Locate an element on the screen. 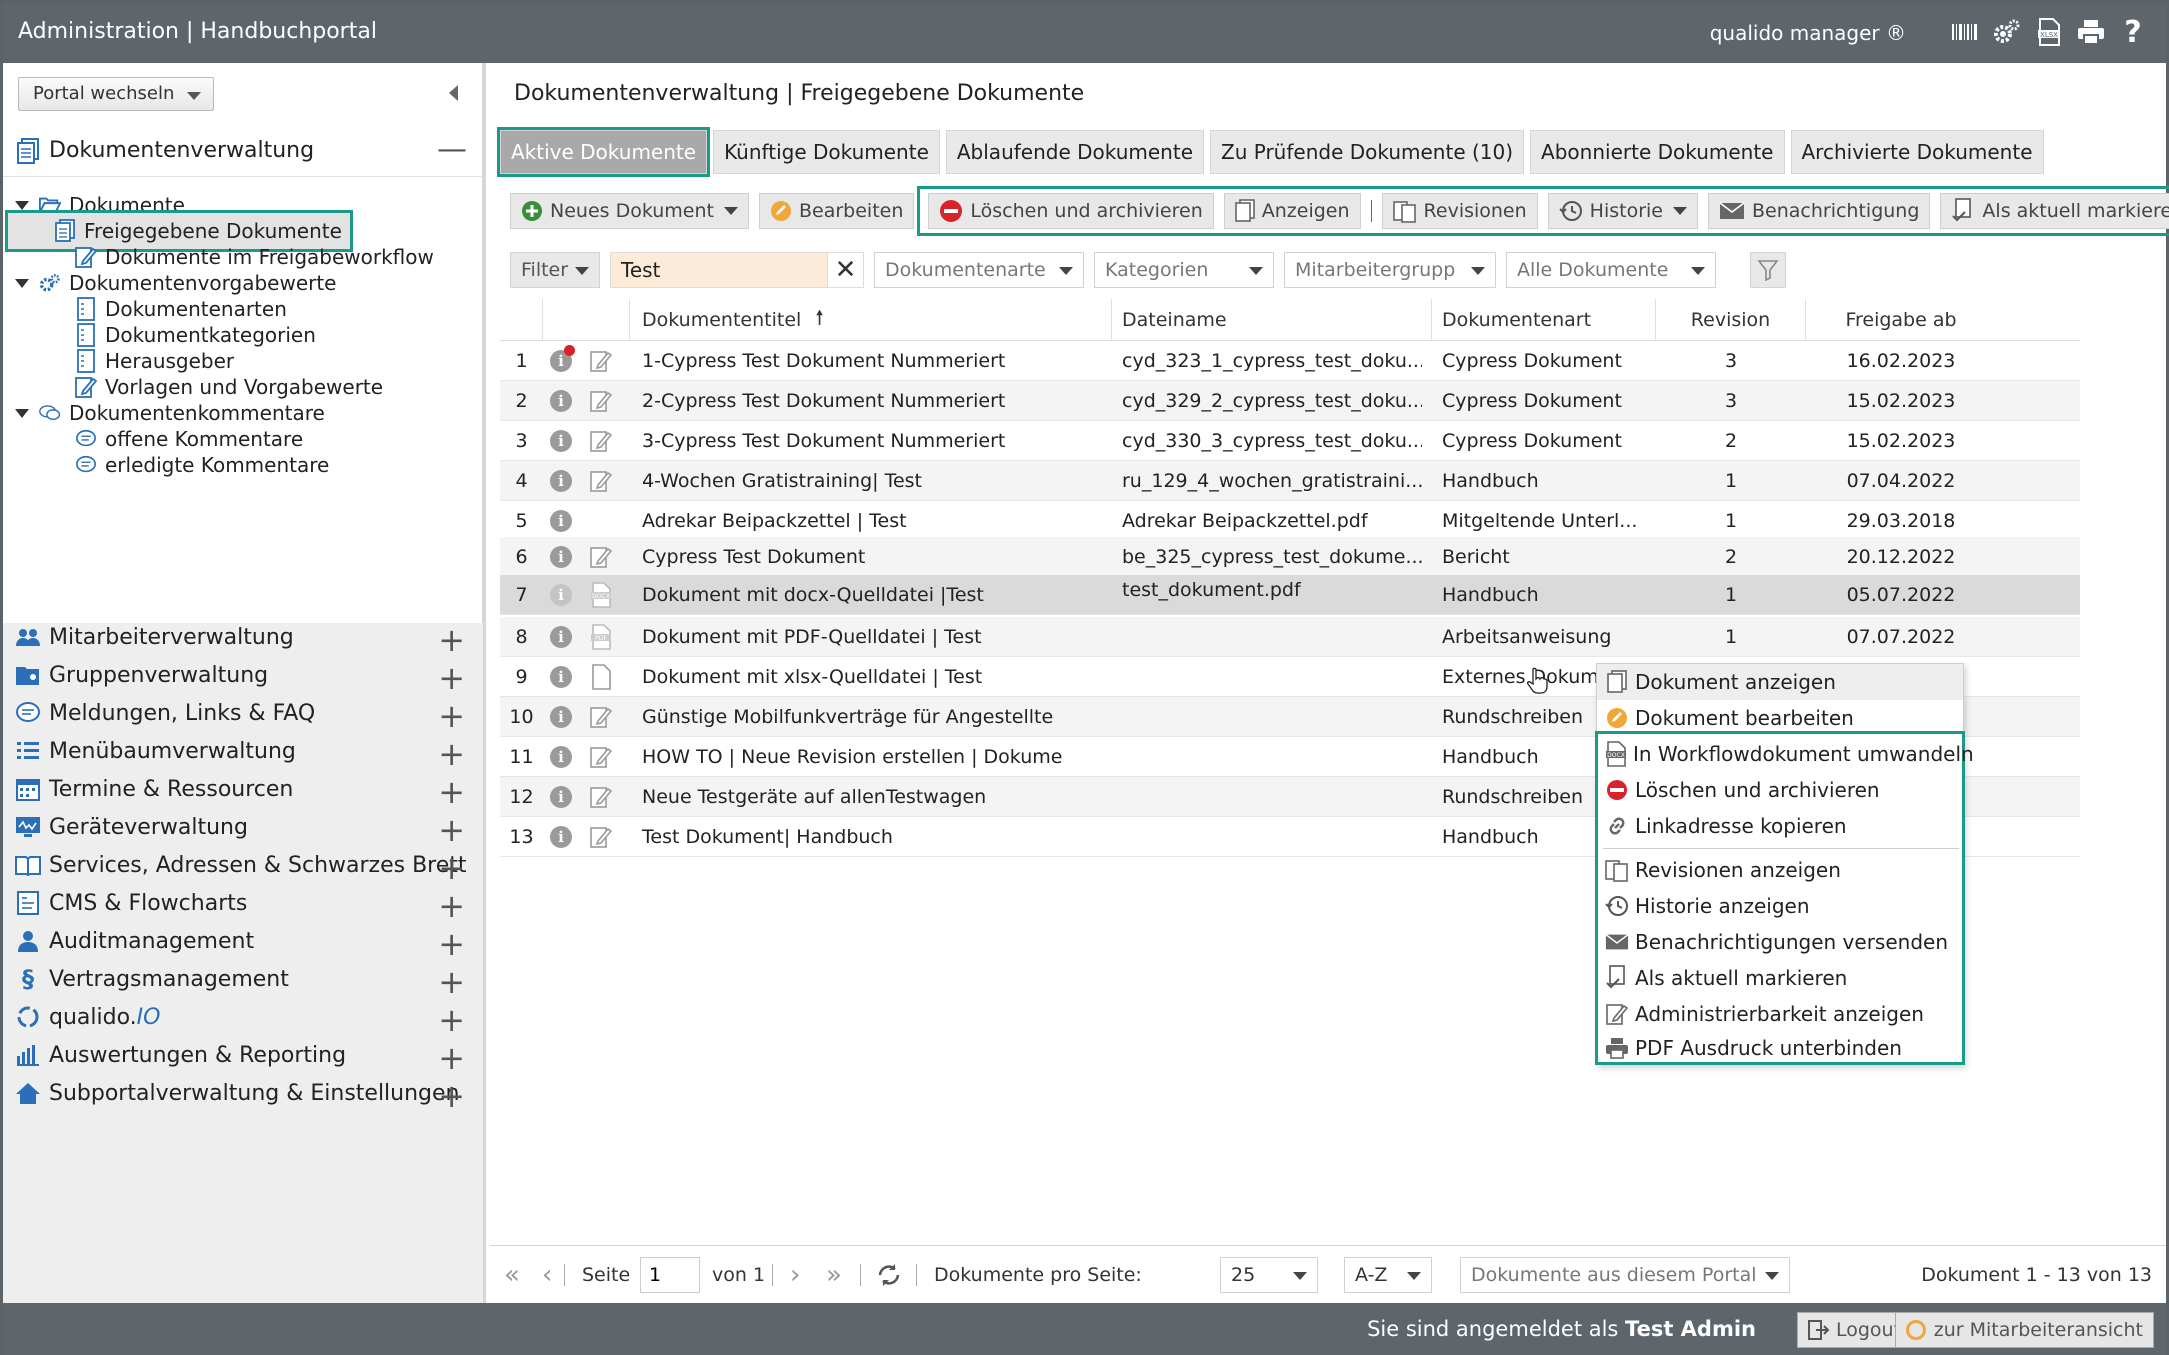  new-document-button: Neues Dokument is located at coordinates (629, 211).